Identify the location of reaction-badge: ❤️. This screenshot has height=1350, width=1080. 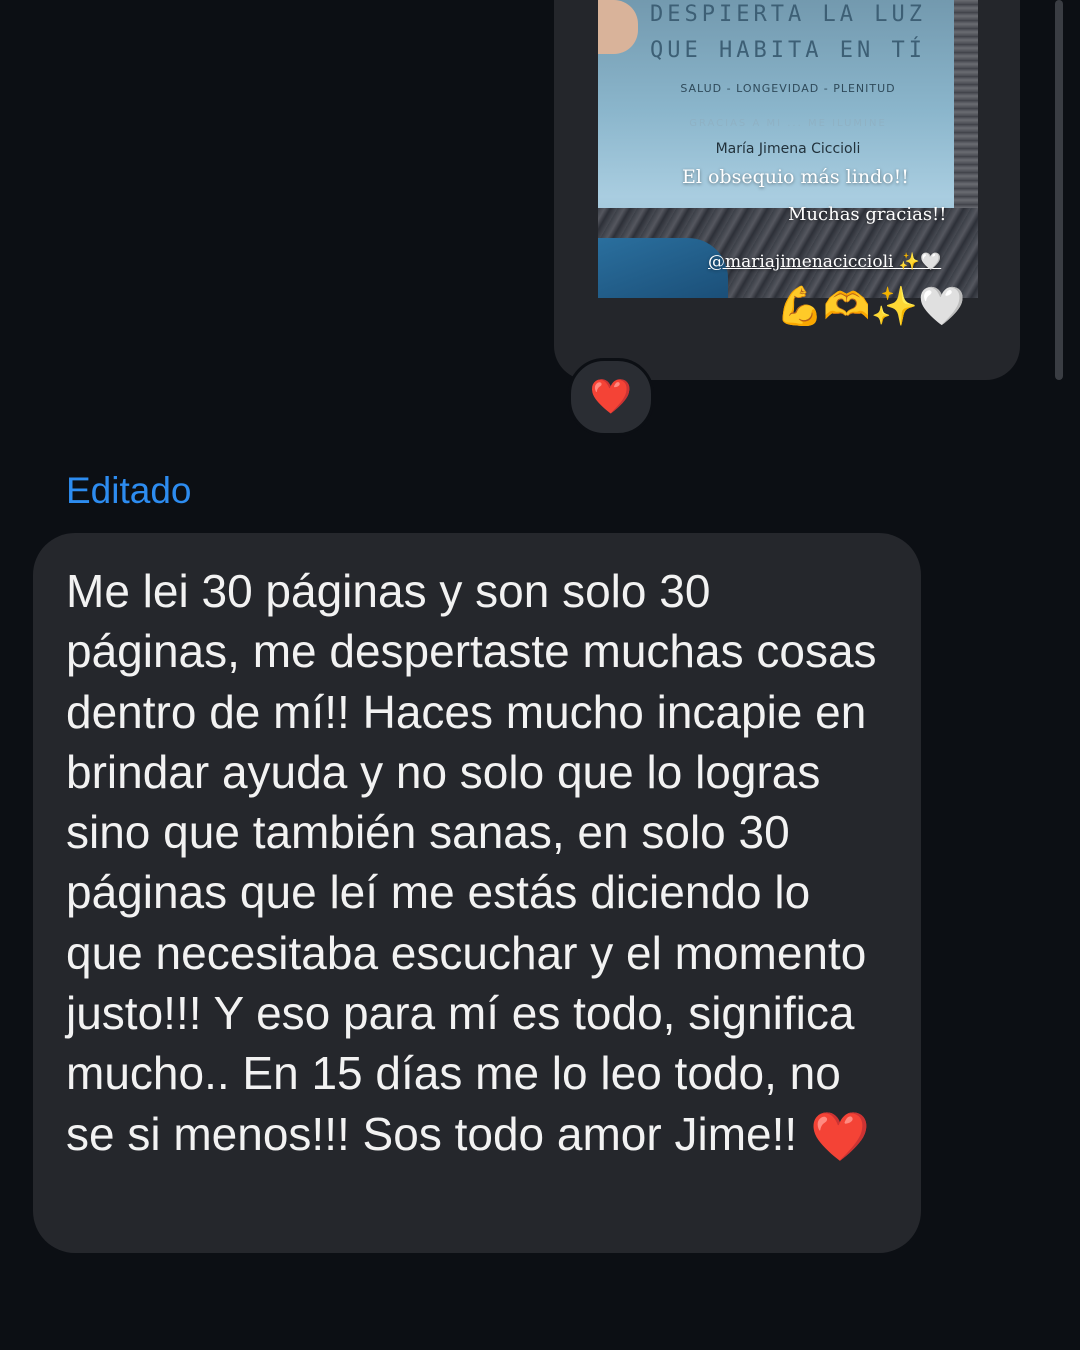
(611, 397).